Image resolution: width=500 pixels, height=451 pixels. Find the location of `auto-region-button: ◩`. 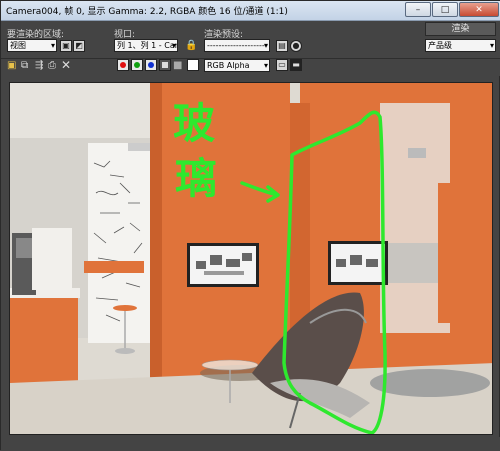

auto-region-button: ◩ is located at coordinates (79, 46).